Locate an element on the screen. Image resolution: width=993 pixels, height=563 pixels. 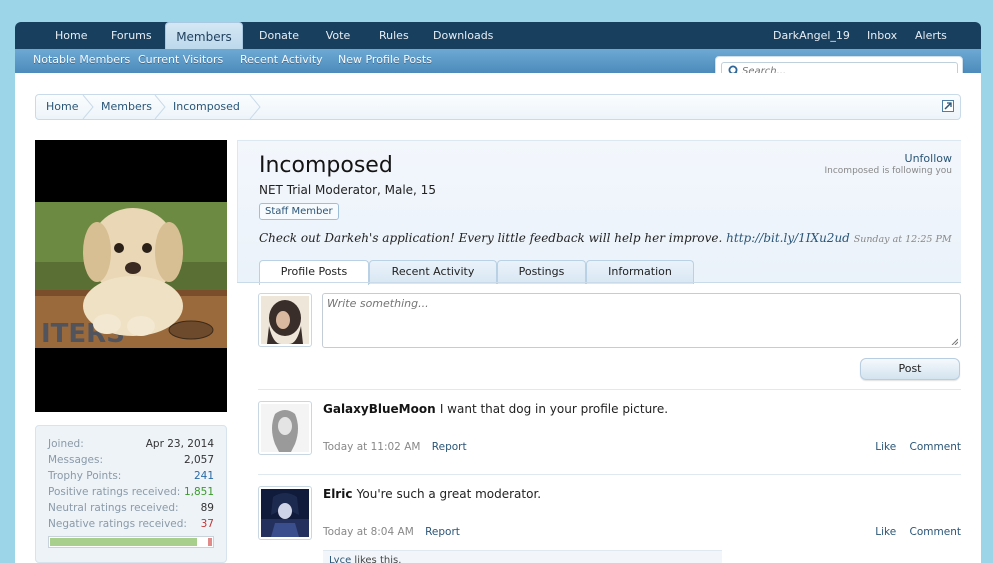
stat-label: Trophy Points: is located at coordinates (85, 476).